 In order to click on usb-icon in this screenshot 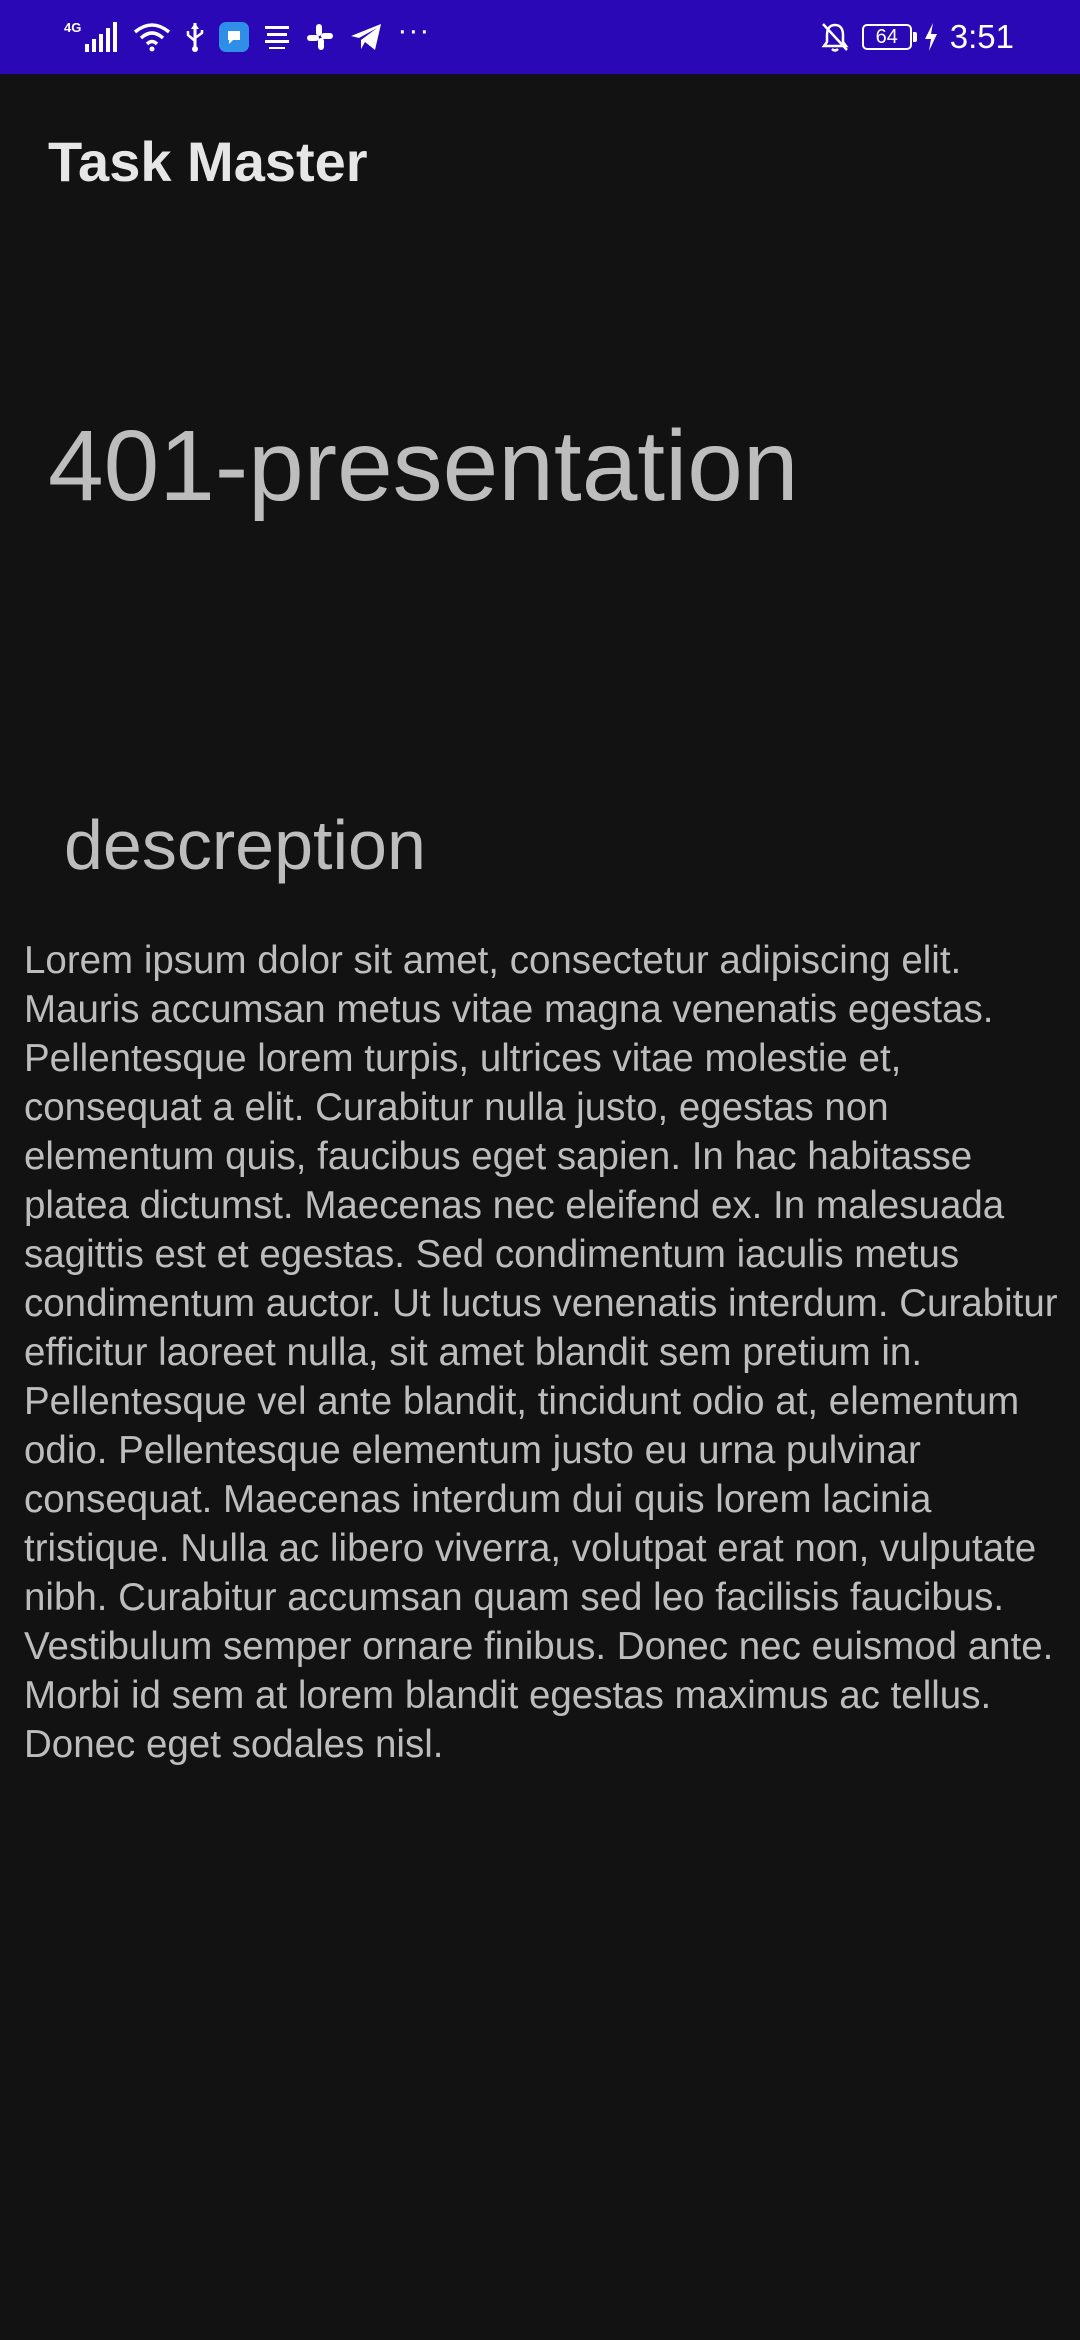, I will do `click(195, 37)`.